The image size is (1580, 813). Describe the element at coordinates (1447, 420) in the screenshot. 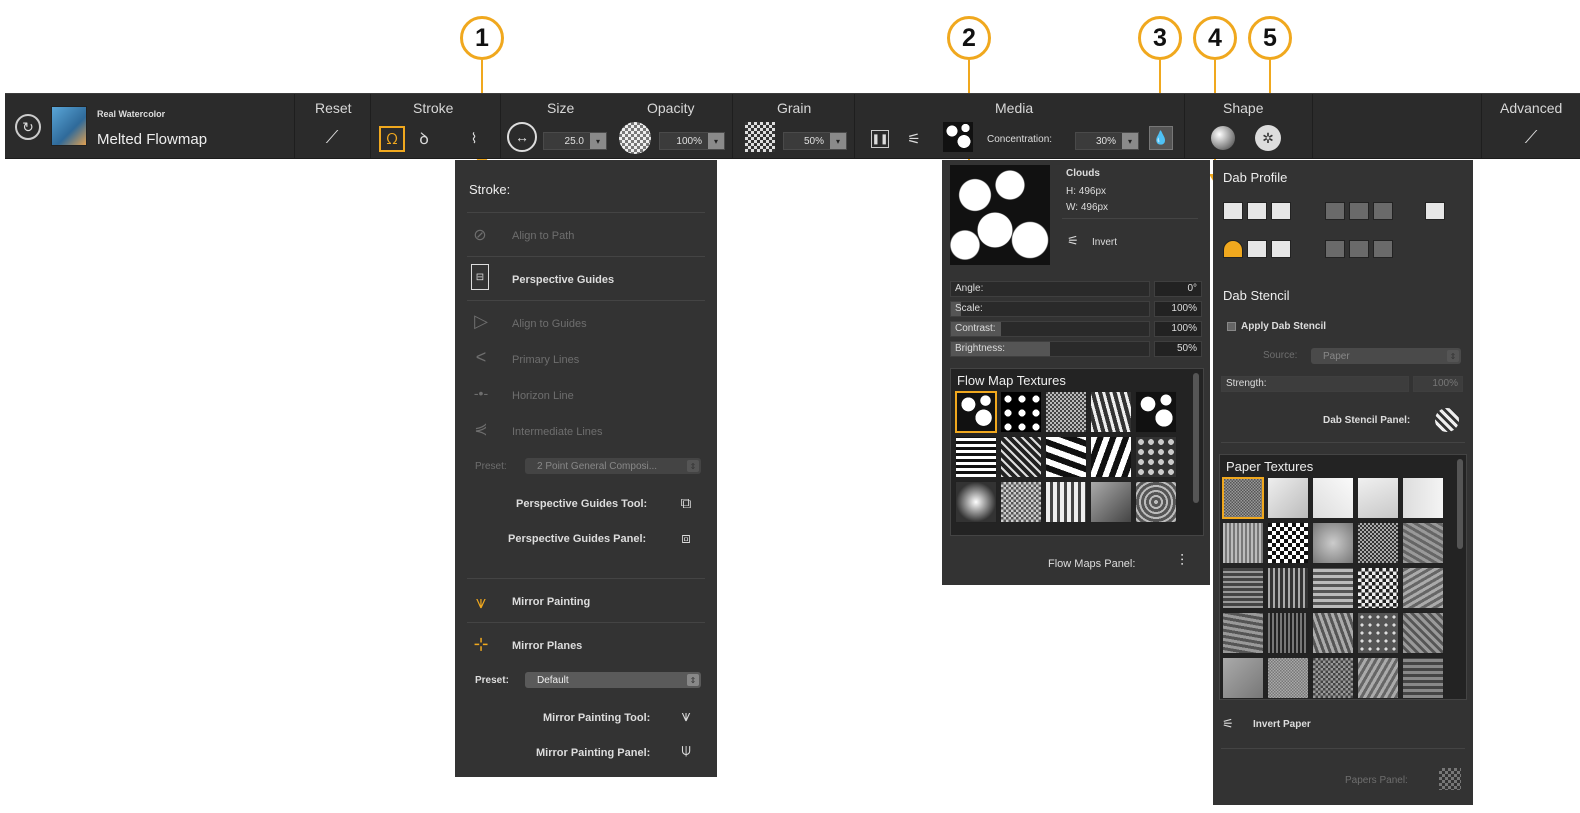

I see `stencil-panel-icon` at that location.